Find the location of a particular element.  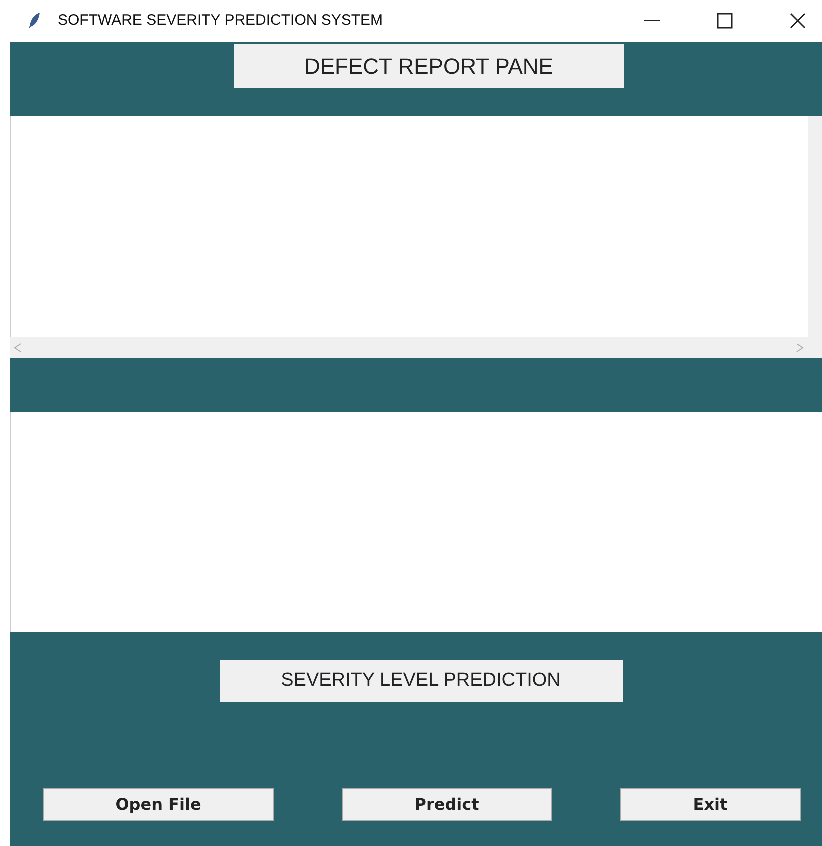

minimize-icon is located at coordinates (652, 21).